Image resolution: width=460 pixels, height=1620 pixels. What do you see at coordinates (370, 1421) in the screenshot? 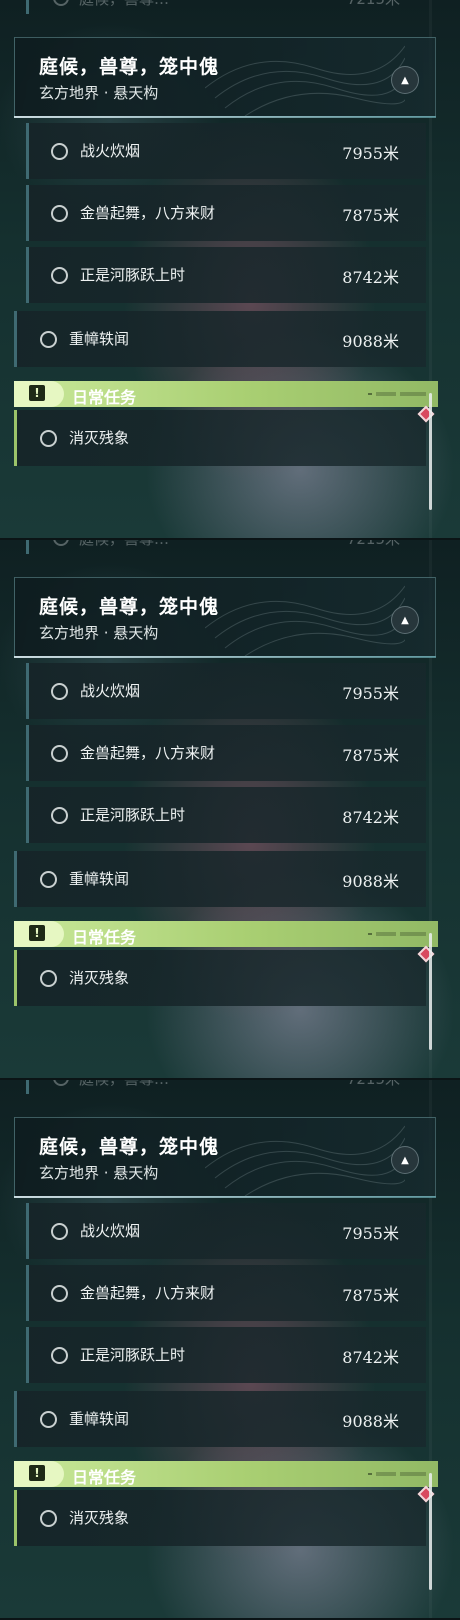
I see `main-quest-distance: 9088米` at bounding box center [370, 1421].